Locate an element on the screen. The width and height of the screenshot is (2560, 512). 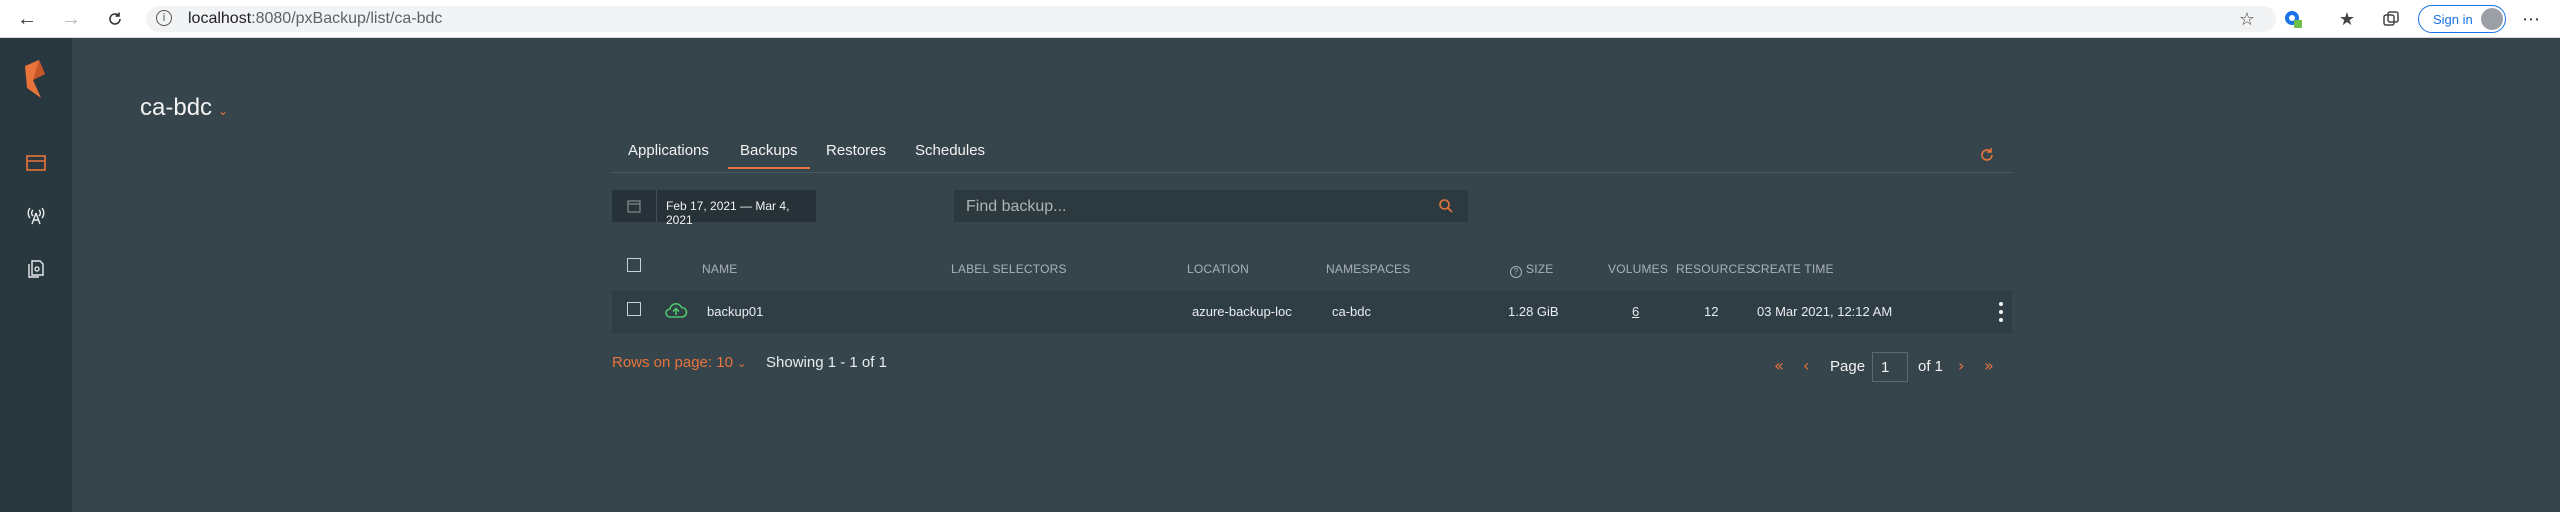
backup-volumes-link: 6 is located at coordinates (1635, 311).